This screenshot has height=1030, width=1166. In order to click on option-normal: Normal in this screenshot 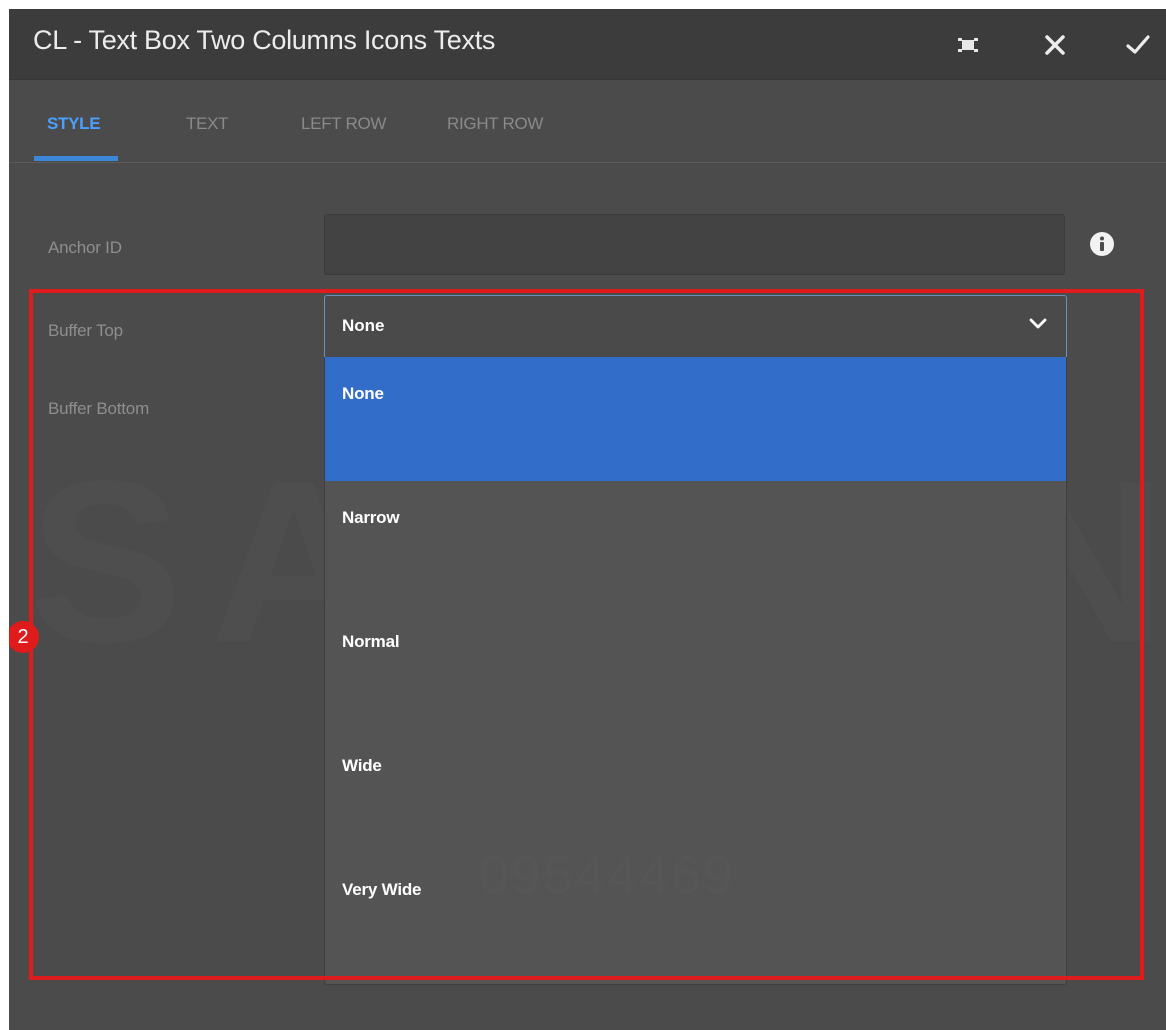, I will do `click(695, 667)`.